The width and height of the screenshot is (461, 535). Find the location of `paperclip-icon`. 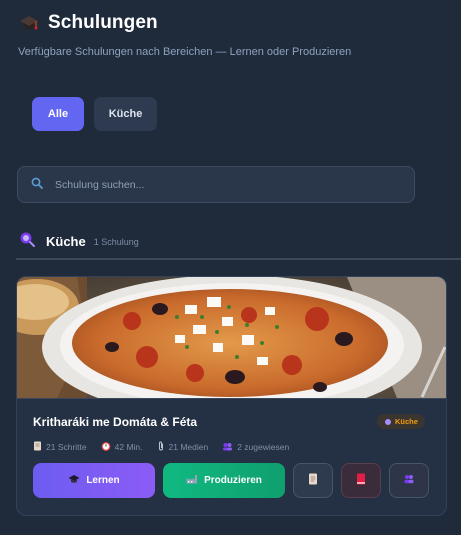

paperclip-icon is located at coordinates (161, 447).